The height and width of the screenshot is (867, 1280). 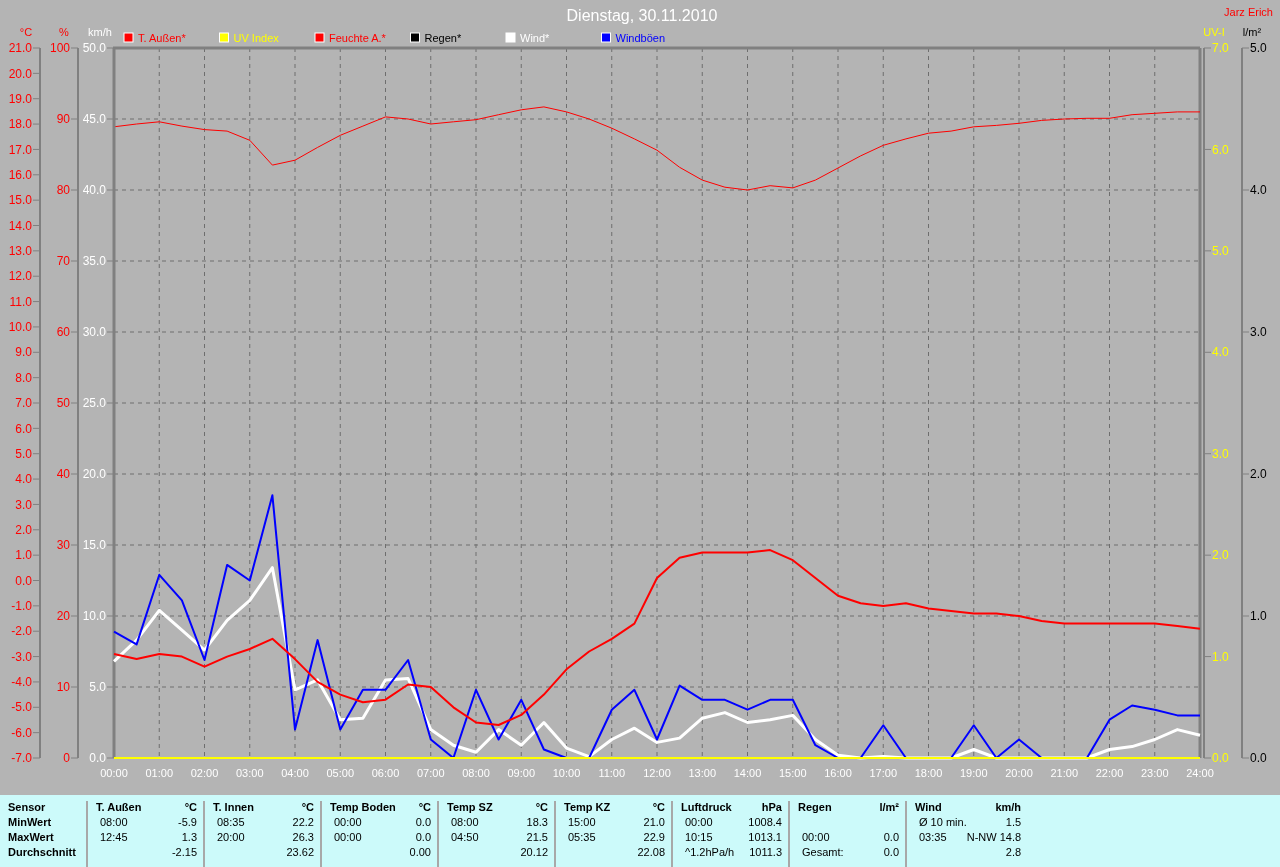 I want to click on axis-tick-label: 01:00, so click(x=159, y=773).